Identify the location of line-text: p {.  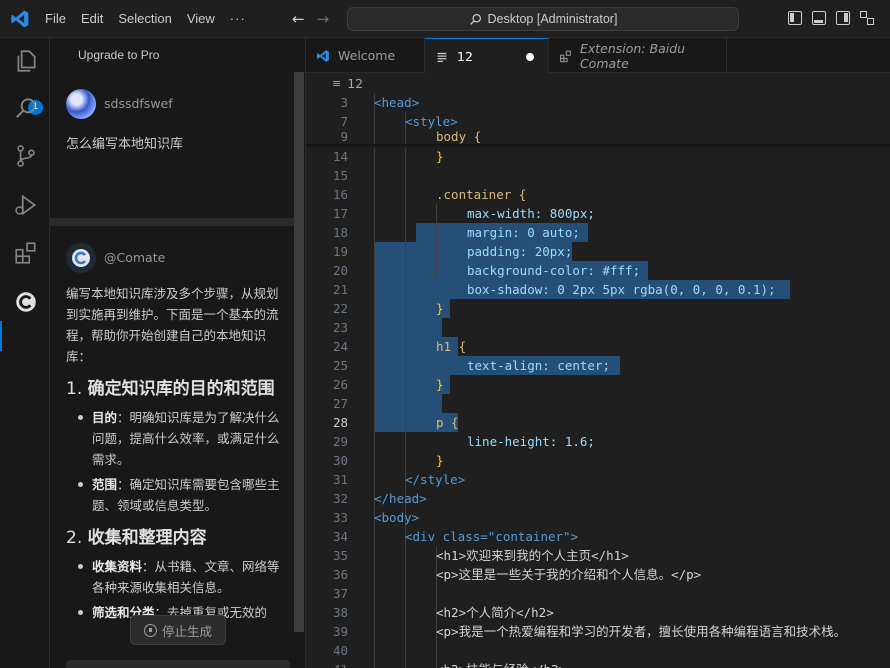
(447, 422).